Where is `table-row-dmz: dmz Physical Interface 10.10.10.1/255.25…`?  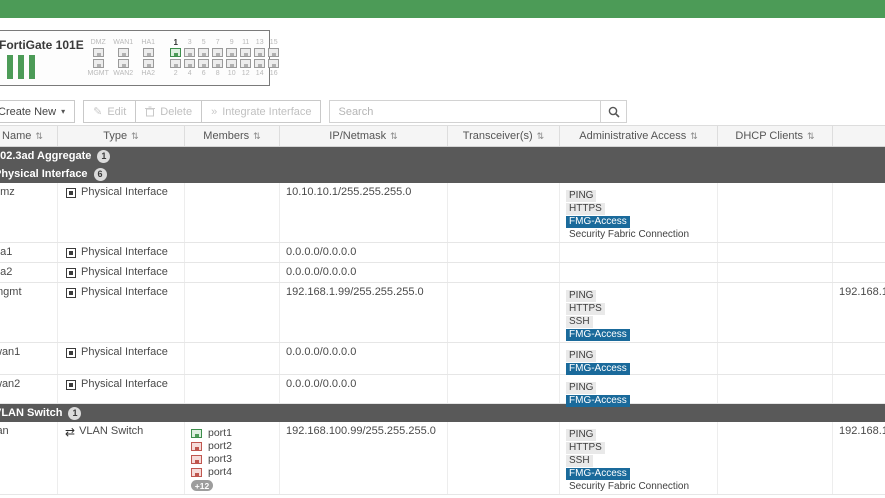
table-row-dmz: dmz Physical Interface 10.10.10.1/255.25… is located at coordinates (442, 213).